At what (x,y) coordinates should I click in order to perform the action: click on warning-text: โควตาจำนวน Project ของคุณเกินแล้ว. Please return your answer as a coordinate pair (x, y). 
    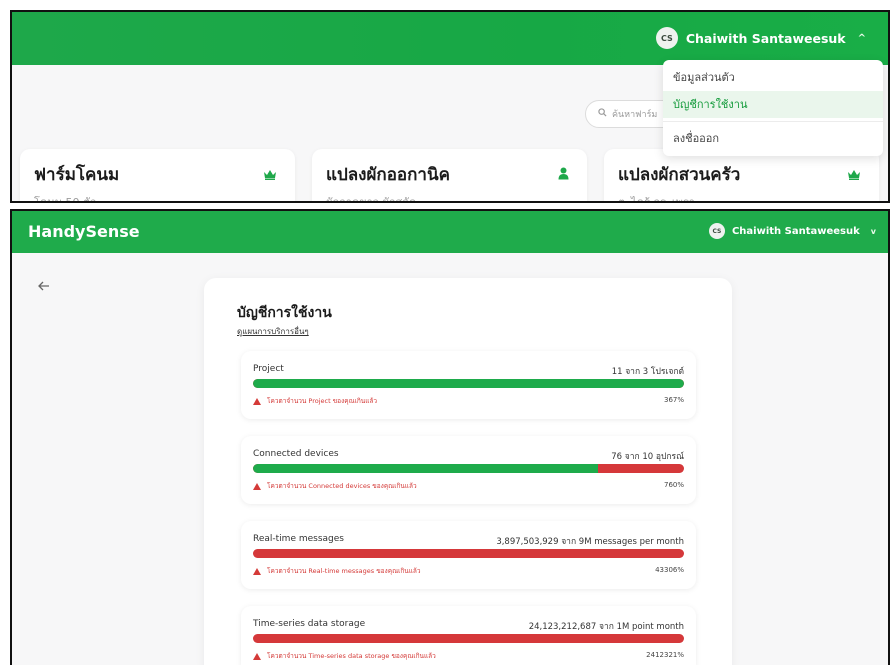
    Looking at the image, I should click on (322, 401).